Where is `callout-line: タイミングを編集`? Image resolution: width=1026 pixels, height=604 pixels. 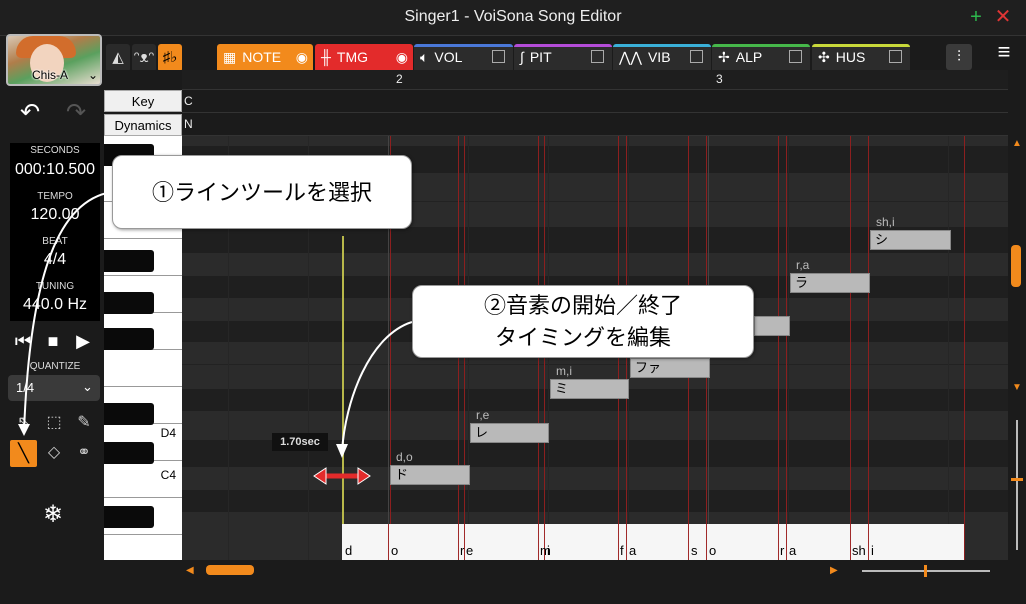 callout-line: タイミングを編集 is located at coordinates (582, 337).